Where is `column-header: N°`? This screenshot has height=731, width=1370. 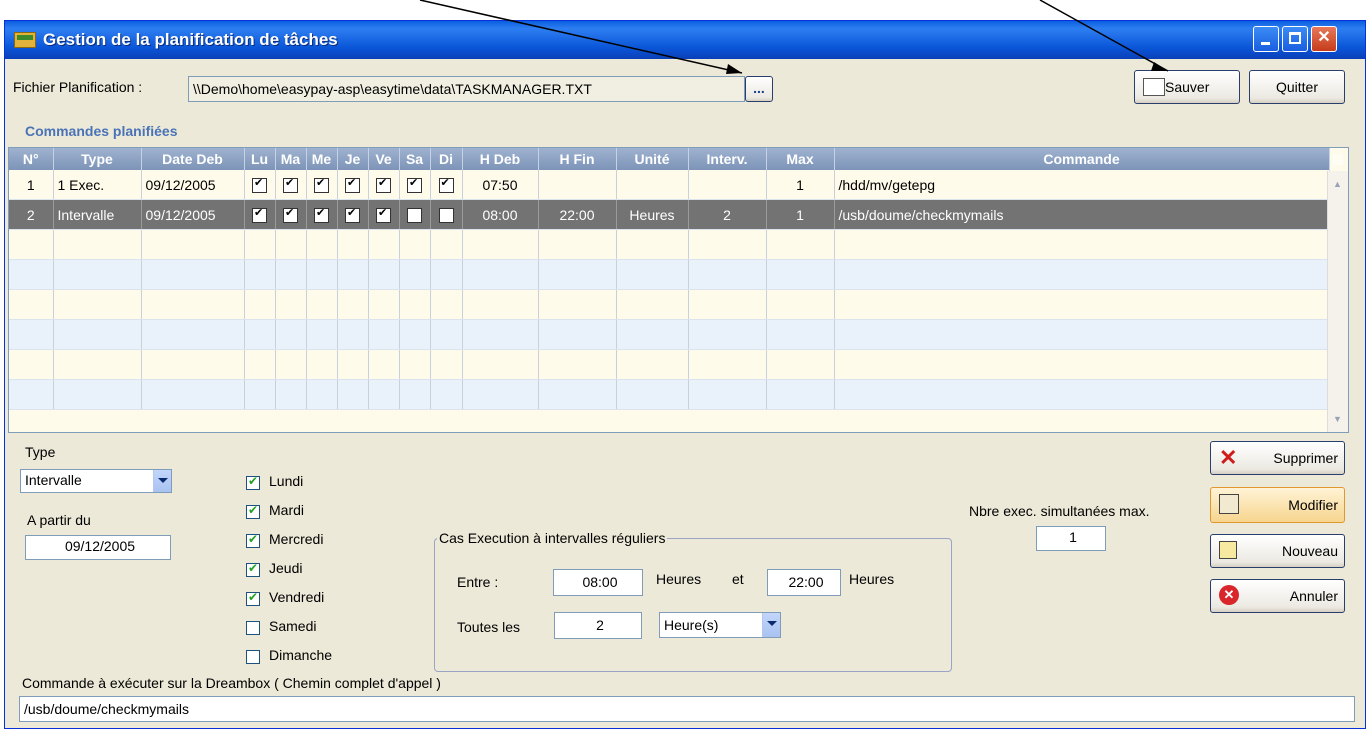
column-header: N° is located at coordinates (31, 159).